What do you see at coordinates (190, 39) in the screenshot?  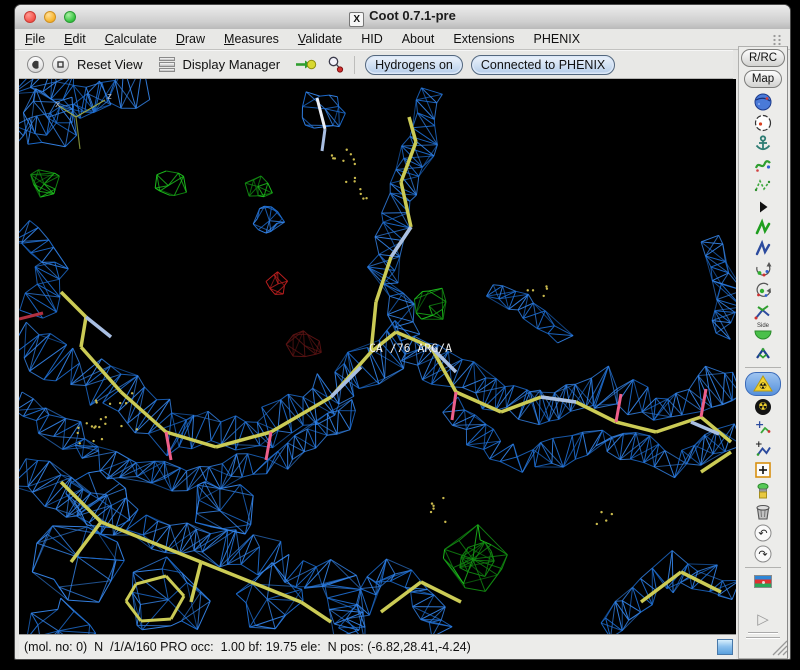 I see `menu-draw: Draw` at bounding box center [190, 39].